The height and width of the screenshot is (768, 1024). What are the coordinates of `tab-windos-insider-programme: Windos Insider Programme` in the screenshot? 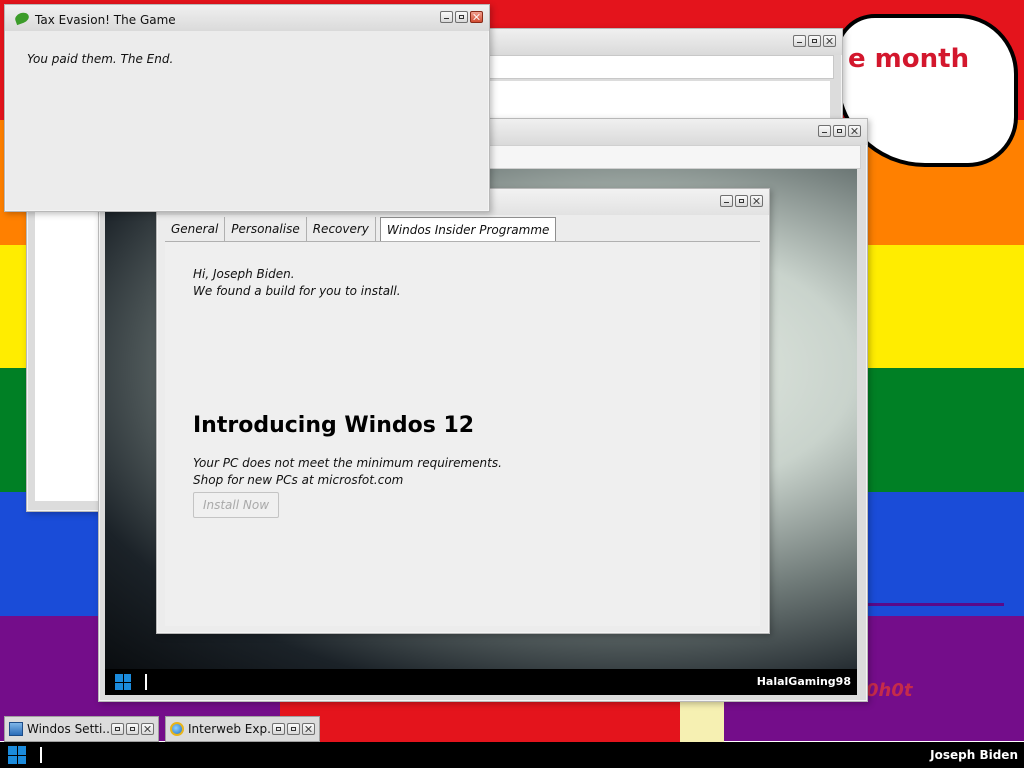 It's located at (468, 229).